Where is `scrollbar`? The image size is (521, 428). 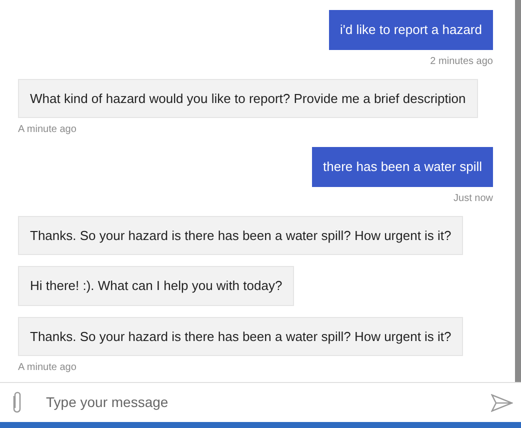
scrollbar is located at coordinates (518, 191).